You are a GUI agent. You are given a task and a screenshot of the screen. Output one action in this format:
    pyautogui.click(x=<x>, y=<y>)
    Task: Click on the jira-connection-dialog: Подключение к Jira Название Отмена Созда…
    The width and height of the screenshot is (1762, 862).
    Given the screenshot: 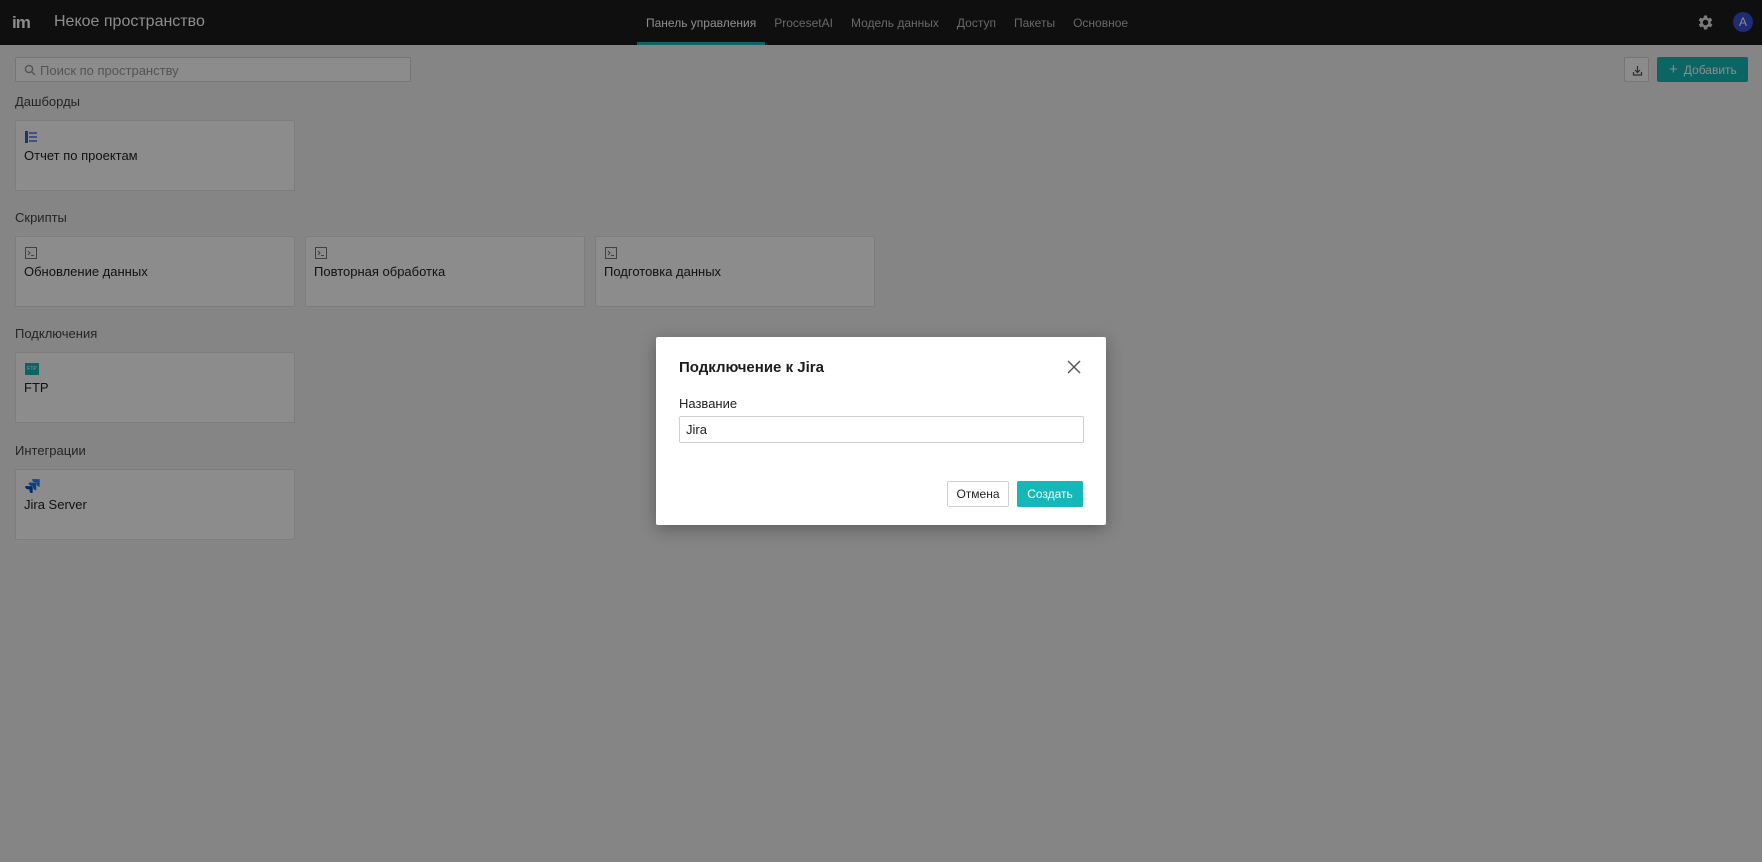 What is the action you would take?
    pyautogui.click(x=881, y=431)
    